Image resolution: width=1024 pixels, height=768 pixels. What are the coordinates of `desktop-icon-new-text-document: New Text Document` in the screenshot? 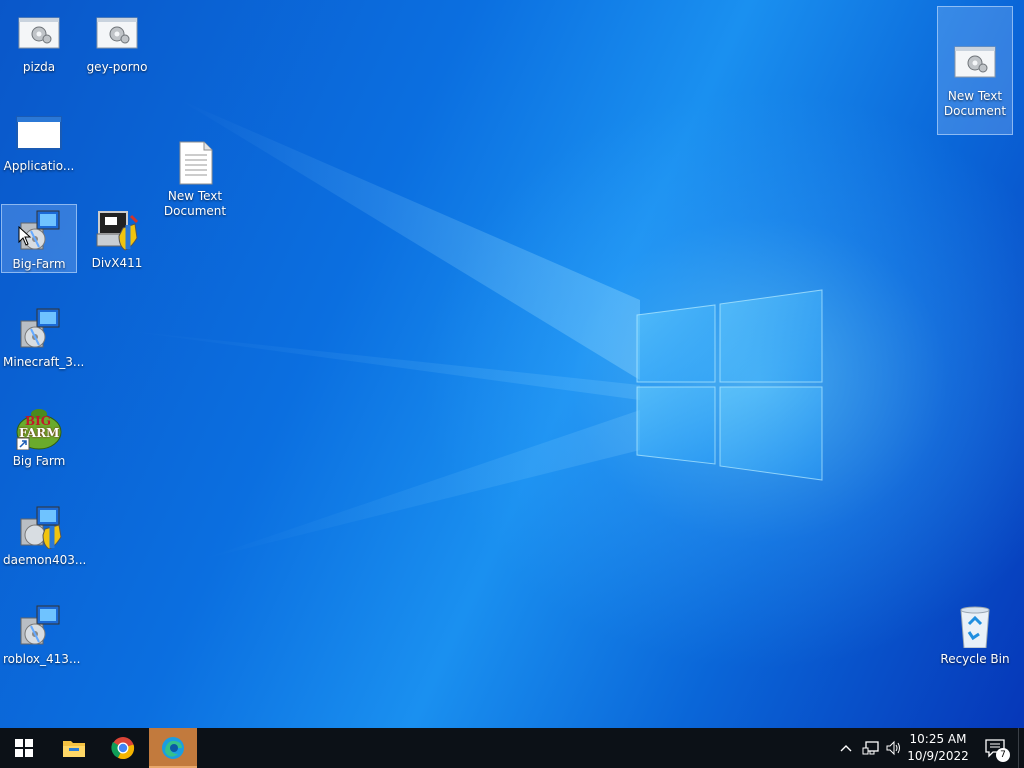 It's located at (195, 170).